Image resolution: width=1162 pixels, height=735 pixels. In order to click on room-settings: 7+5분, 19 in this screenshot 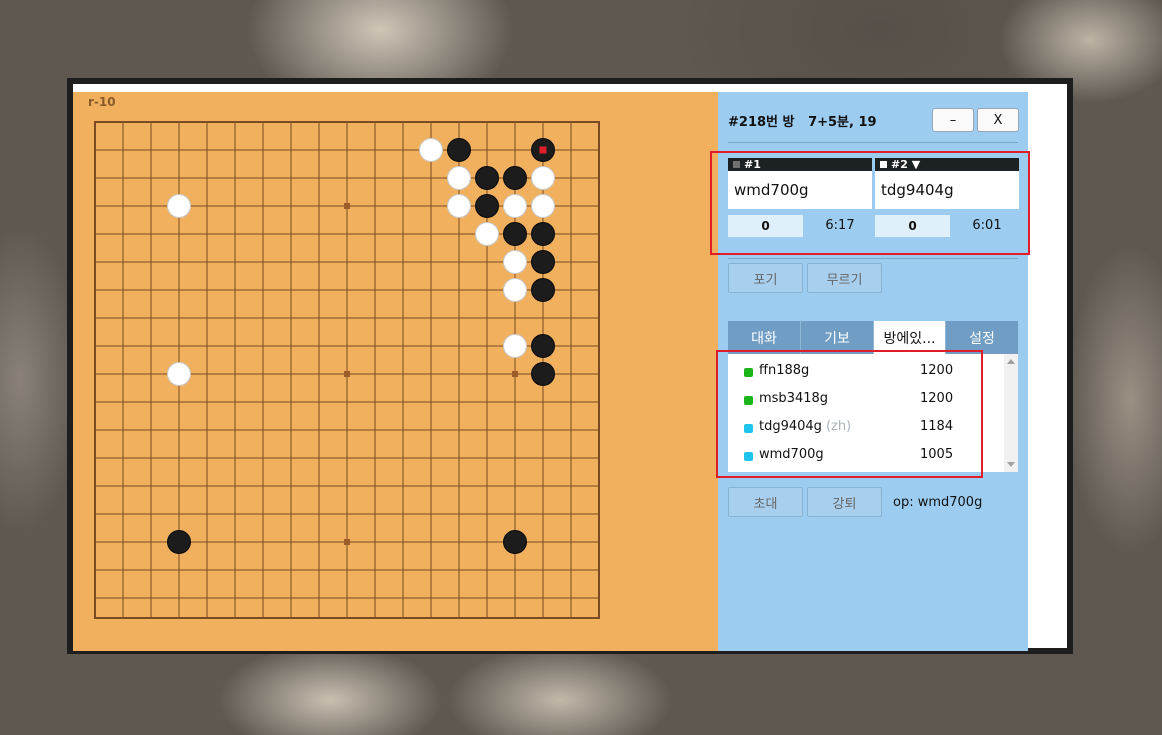, I will do `click(842, 122)`.